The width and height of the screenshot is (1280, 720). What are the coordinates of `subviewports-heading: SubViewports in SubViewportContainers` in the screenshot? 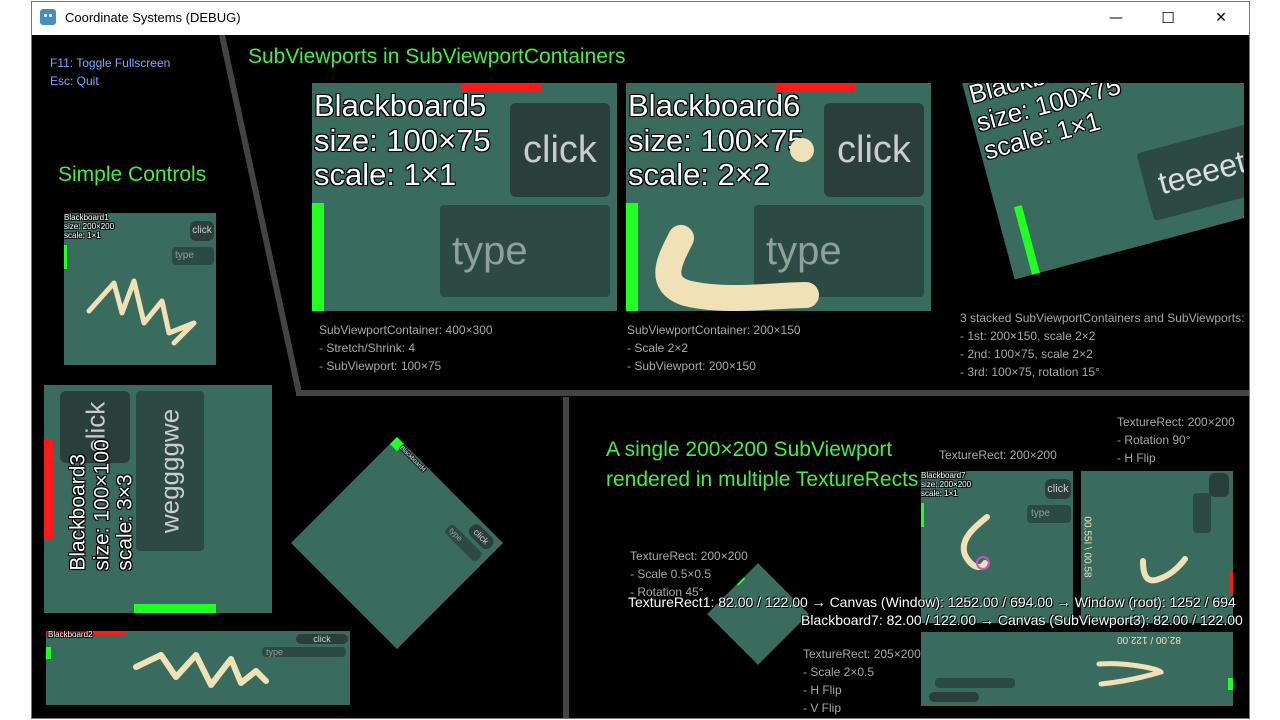 It's located at (437, 56).